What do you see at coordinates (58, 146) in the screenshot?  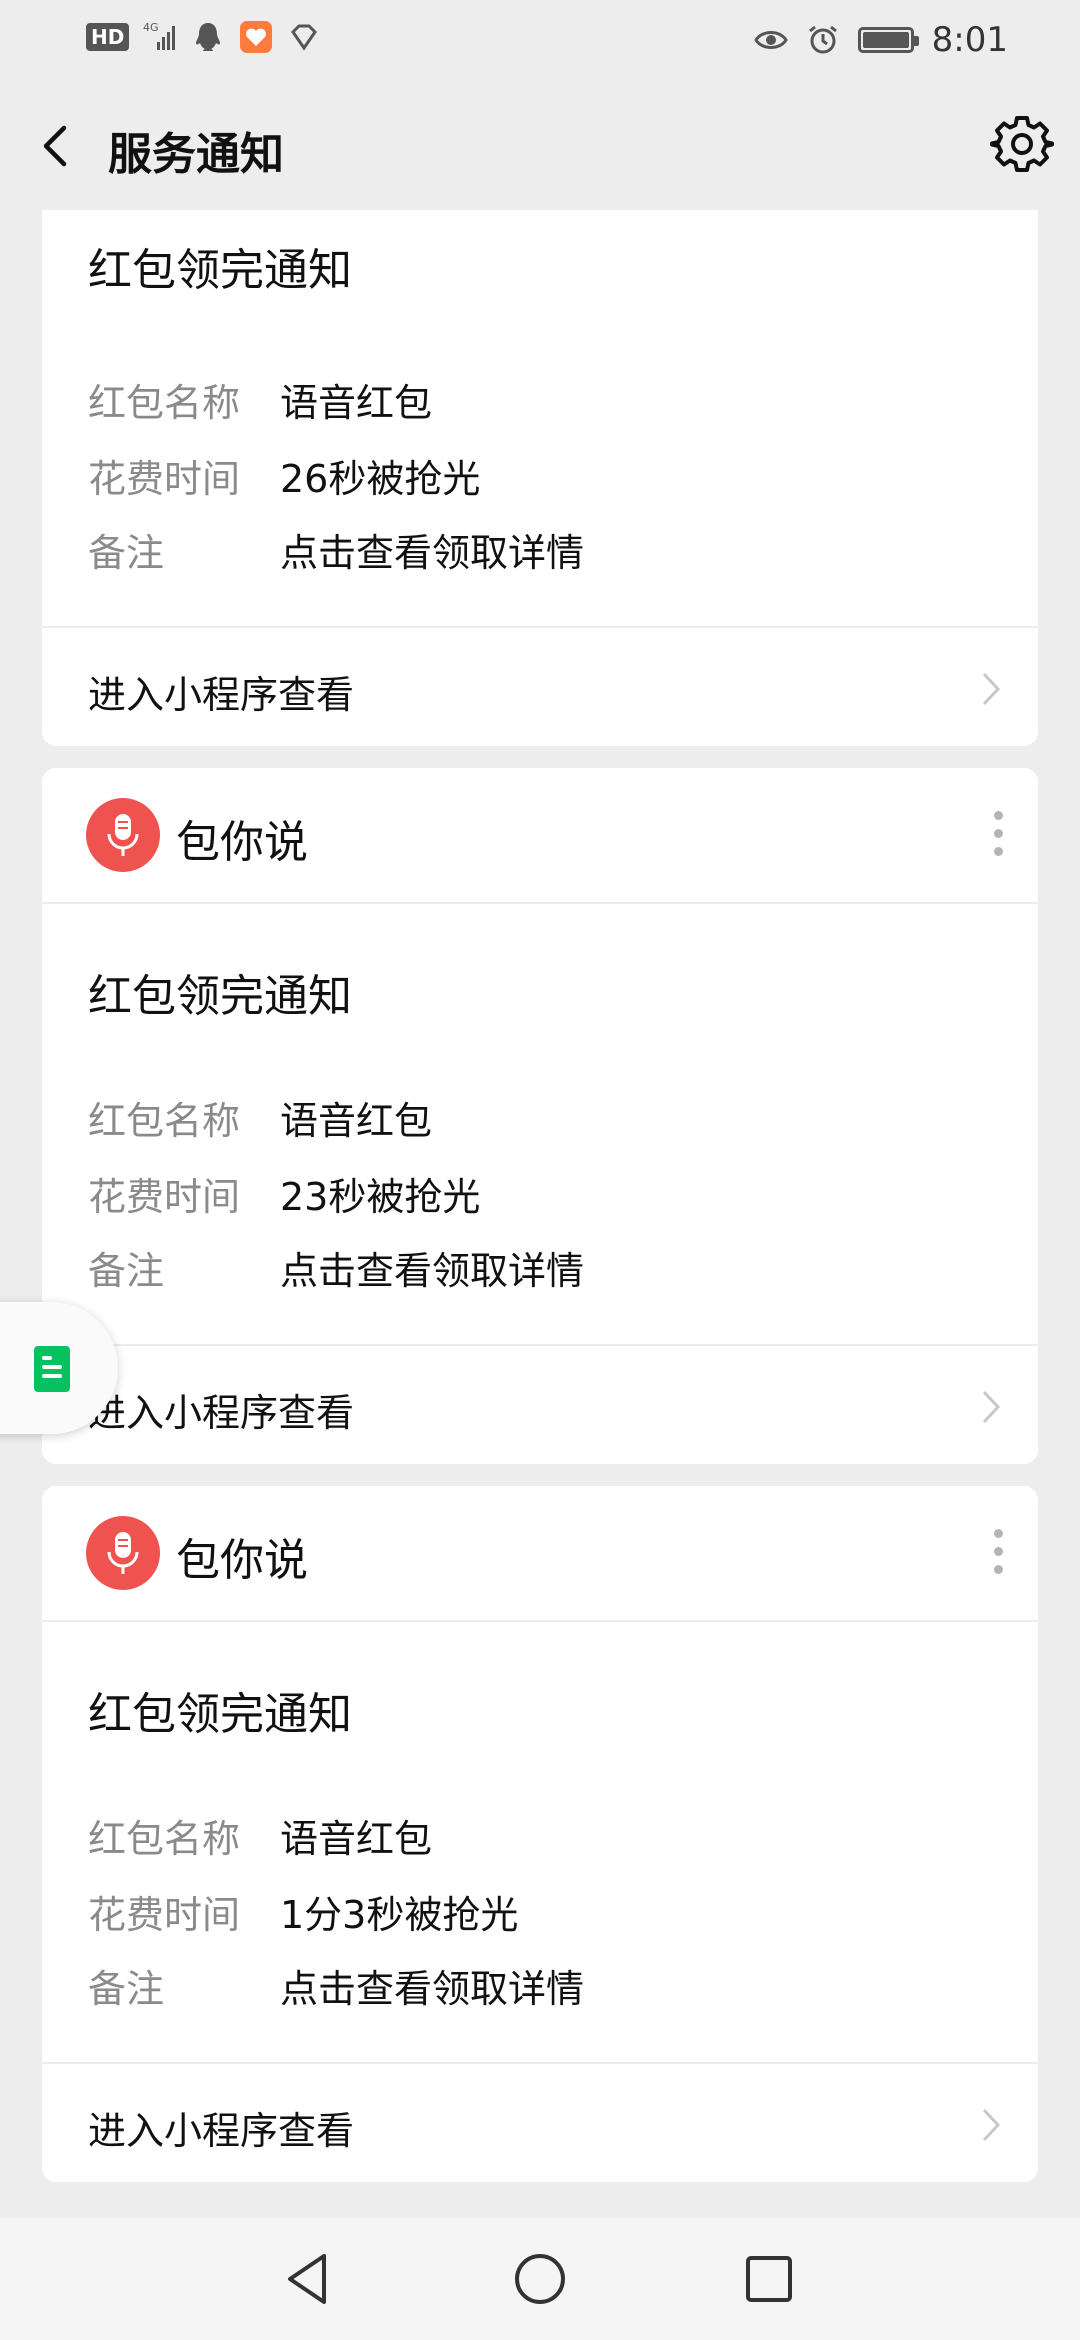 I see `back-arrow-icon` at bounding box center [58, 146].